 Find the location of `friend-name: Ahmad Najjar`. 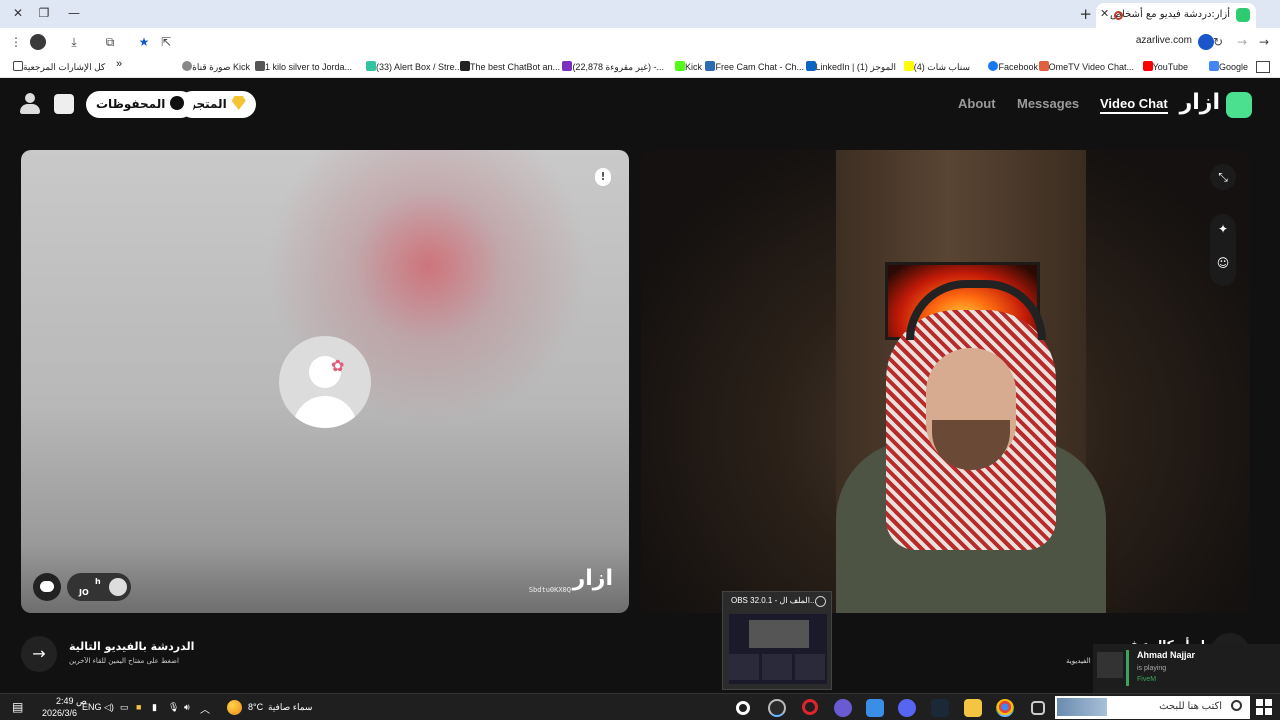

friend-name: Ahmad Najjar is located at coordinates (1166, 655).